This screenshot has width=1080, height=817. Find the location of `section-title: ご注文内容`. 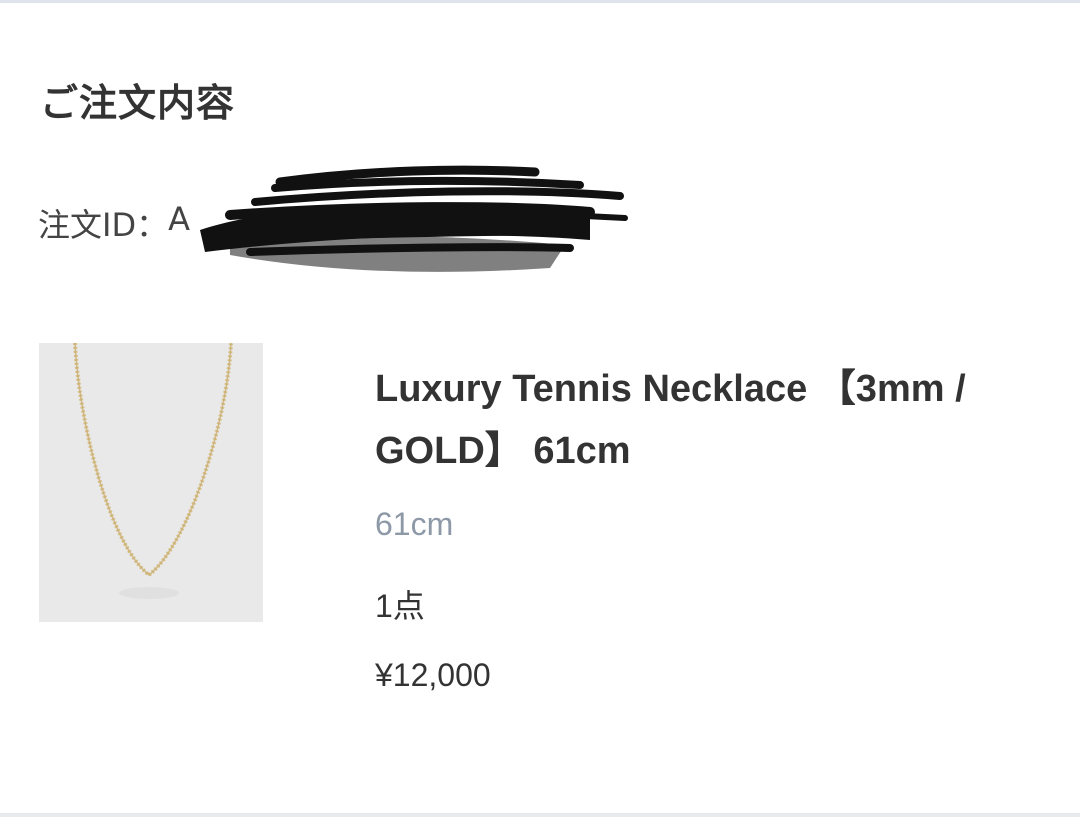

section-title: ご注文内容 is located at coordinates (138, 103).